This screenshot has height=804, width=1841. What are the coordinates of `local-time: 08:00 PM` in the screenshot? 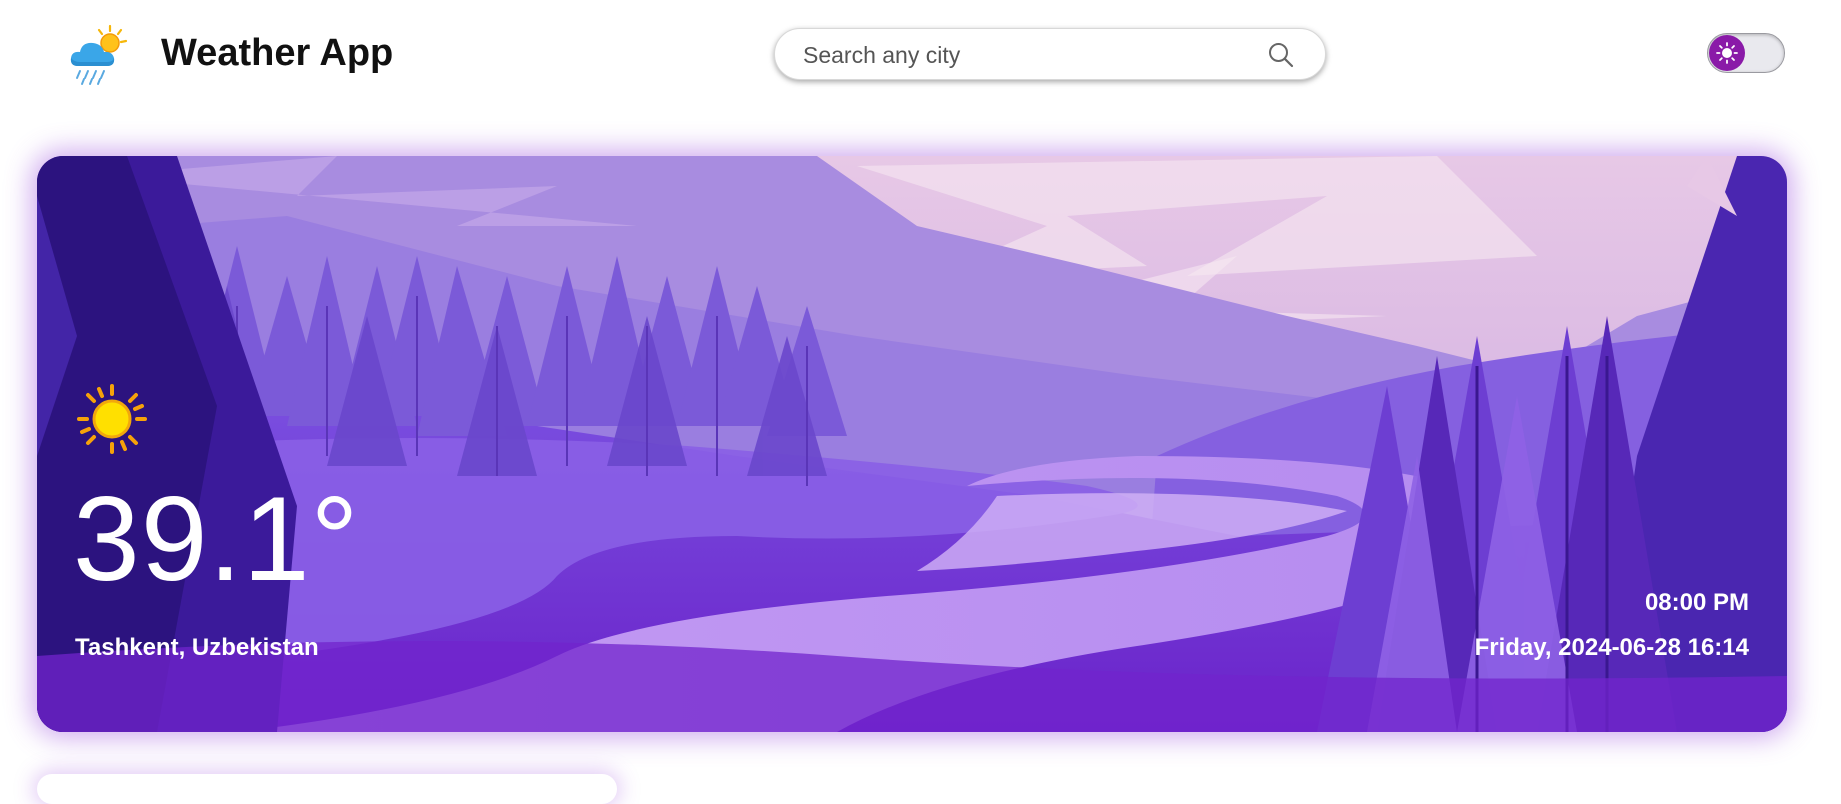 It's located at (1696, 602).